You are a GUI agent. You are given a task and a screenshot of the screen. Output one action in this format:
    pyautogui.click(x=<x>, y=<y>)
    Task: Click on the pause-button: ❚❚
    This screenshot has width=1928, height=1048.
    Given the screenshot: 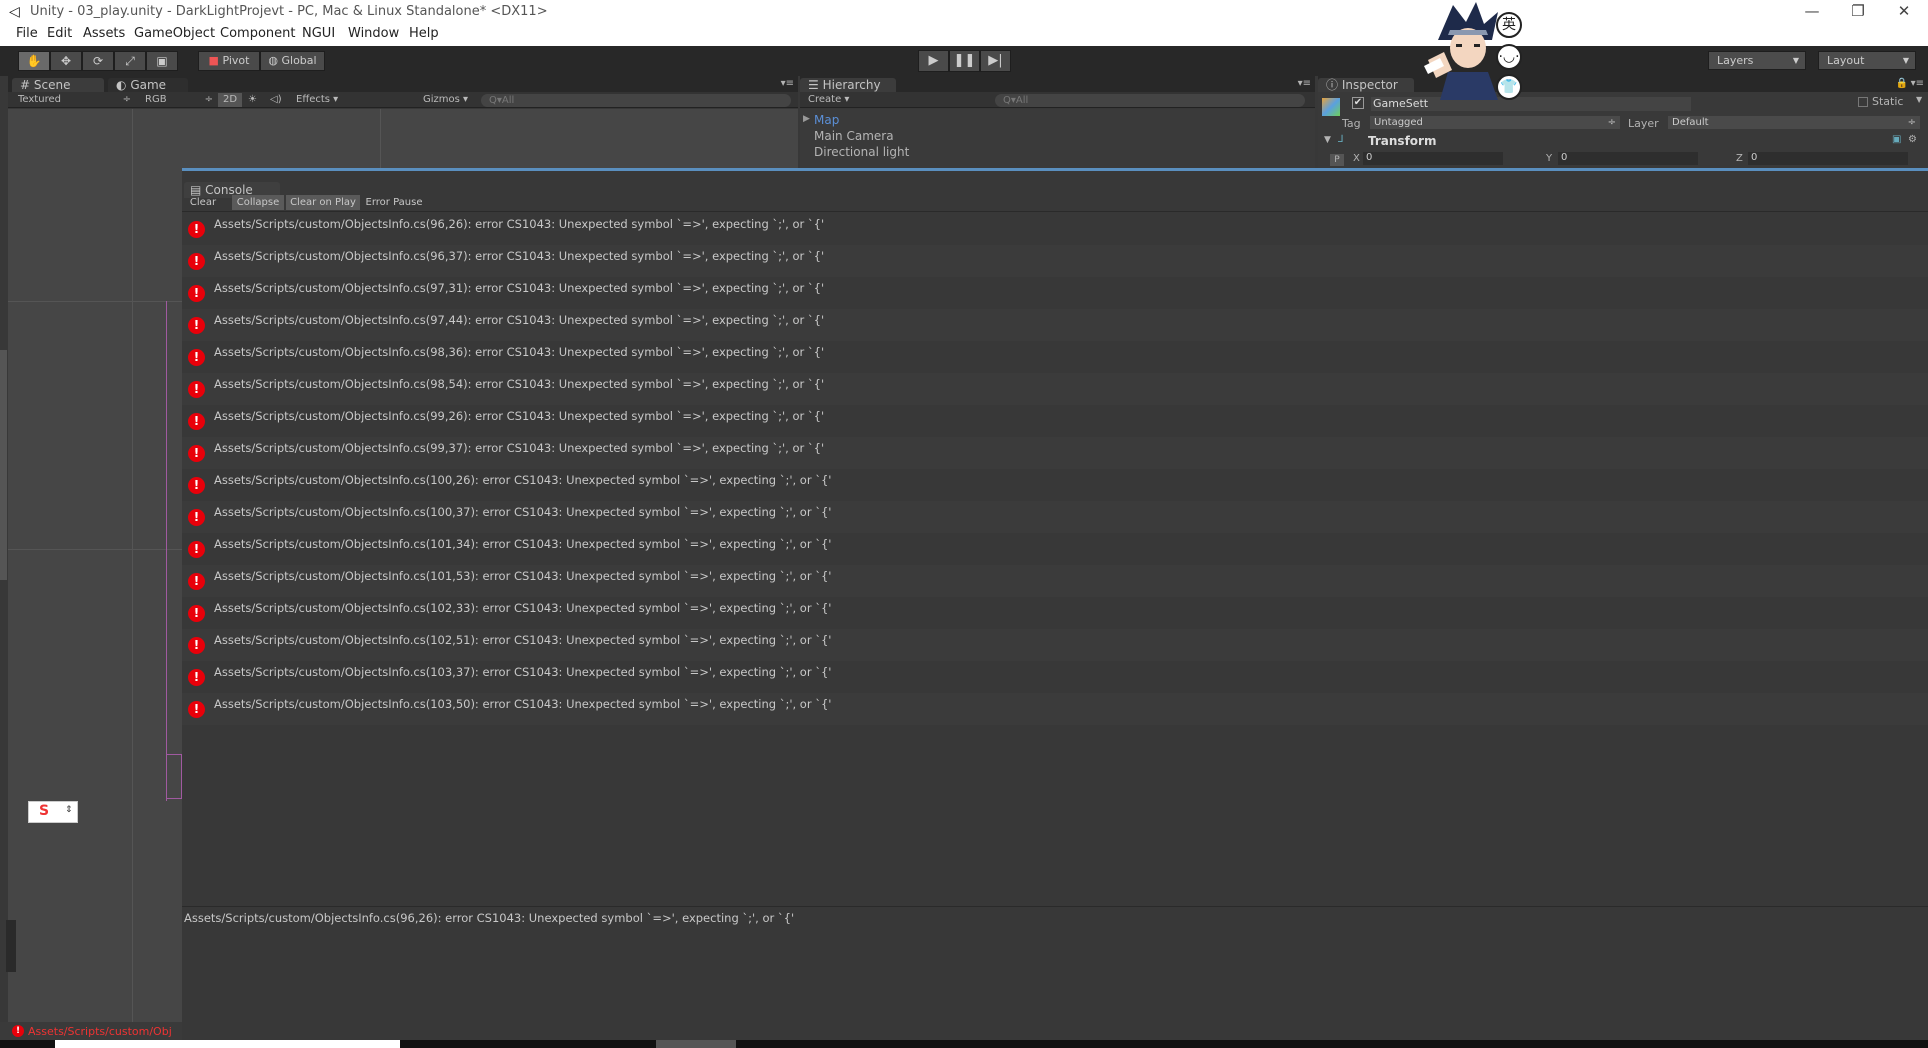 What is the action you would take?
    pyautogui.click(x=964, y=61)
    